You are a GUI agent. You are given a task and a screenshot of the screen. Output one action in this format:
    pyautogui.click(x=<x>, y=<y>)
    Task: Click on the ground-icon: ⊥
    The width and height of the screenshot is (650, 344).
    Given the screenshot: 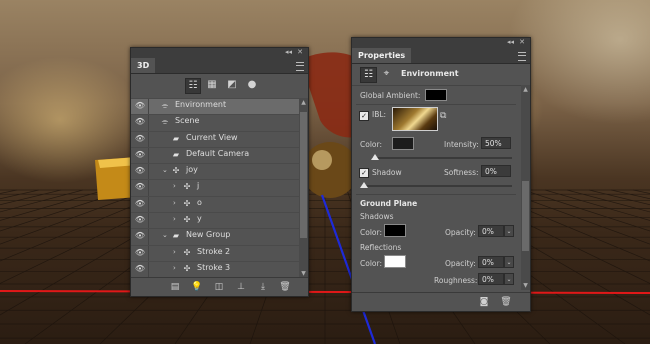 What is the action you would take?
    pyautogui.click(x=241, y=287)
    